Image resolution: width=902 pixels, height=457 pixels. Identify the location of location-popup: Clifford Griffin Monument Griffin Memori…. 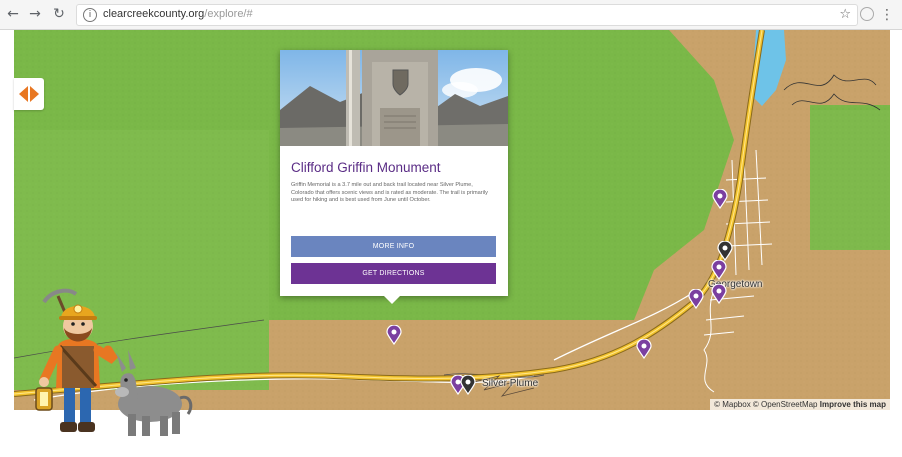
(394, 177).